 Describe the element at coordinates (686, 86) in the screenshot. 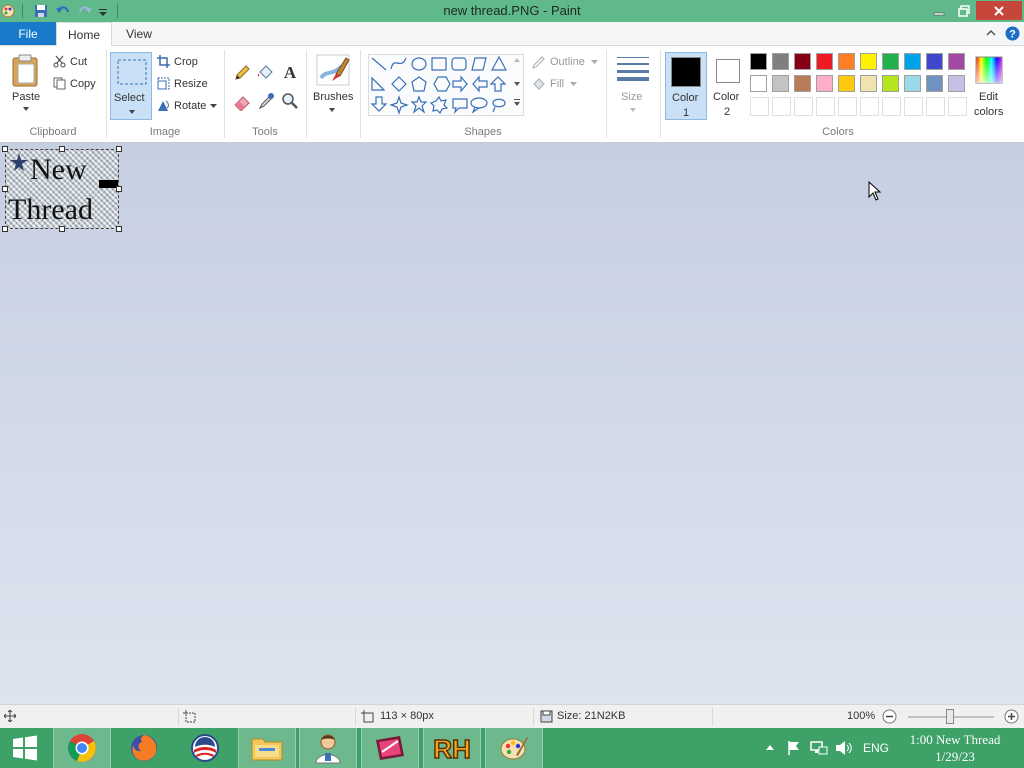

I see `color1-button: Color 1` at that location.